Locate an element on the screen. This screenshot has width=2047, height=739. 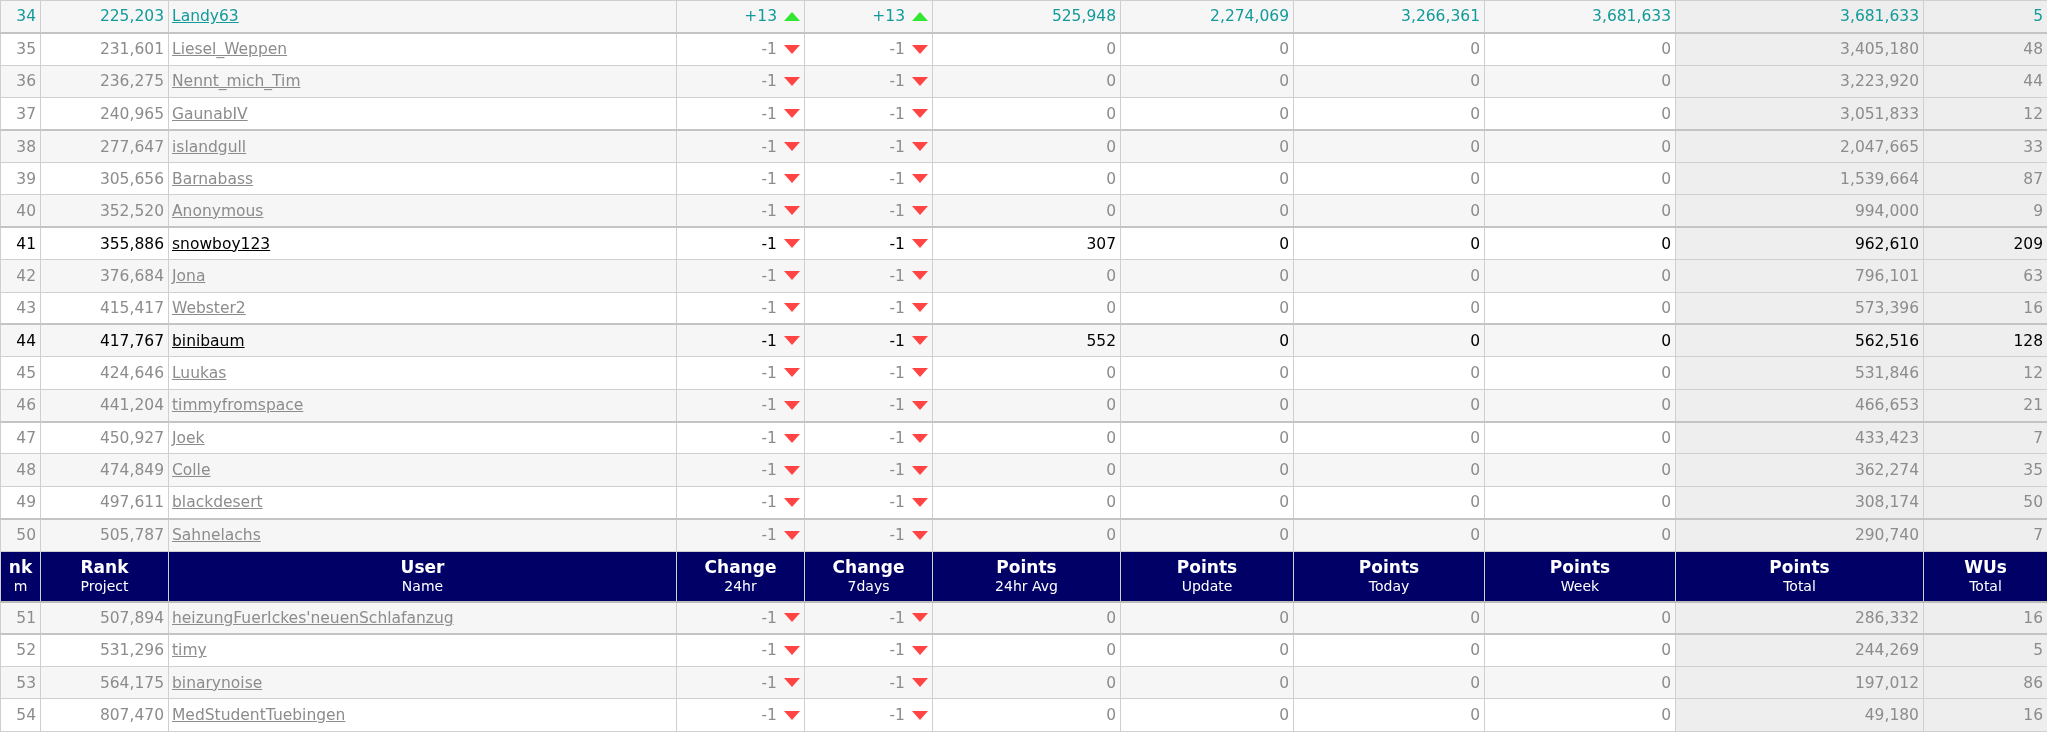
table-cell: 3,266,361 is located at coordinates (1389, 16).